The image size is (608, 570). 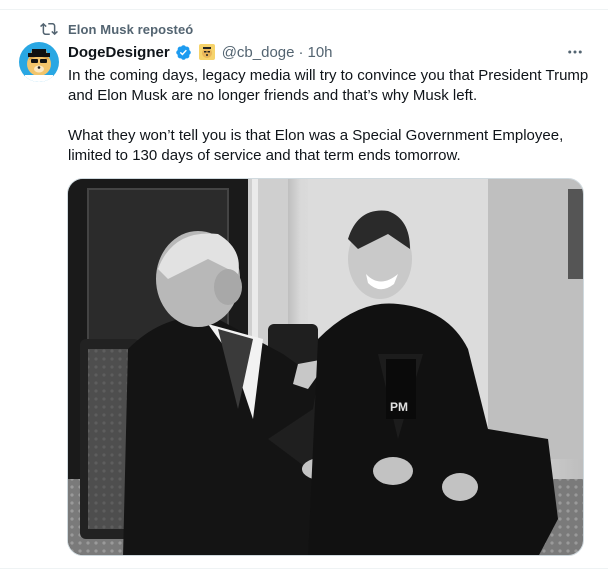 What do you see at coordinates (119, 52) in the screenshot?
I see `author-name: DogeDesigner` at bounding box center [119, 52].